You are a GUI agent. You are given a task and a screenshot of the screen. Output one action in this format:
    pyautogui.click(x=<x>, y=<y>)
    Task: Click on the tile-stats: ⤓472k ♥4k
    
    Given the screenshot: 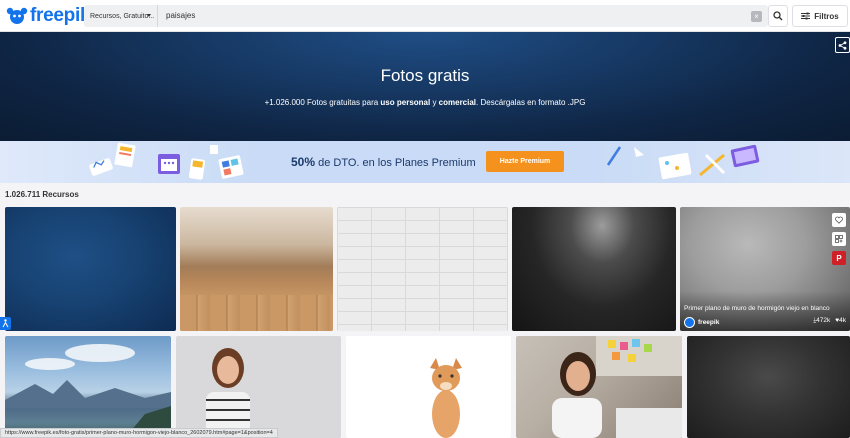 What is the action you would take?
    pyautogui.click(x=829, y=321)
    